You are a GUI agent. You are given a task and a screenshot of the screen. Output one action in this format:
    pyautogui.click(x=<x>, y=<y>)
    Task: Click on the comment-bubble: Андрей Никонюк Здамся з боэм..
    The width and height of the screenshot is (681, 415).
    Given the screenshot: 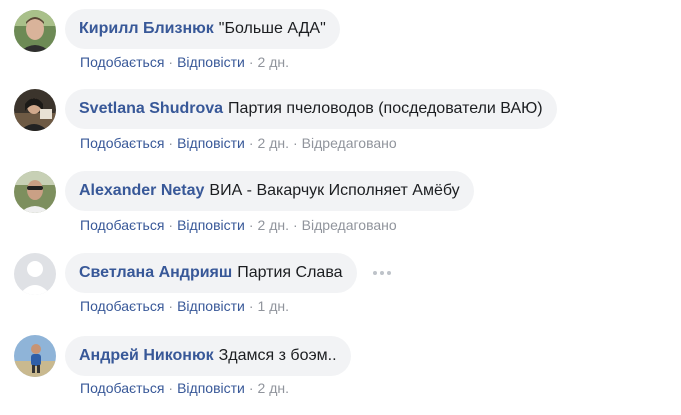 What is the action you would take?
    pyautogui.click(x=208, y=356)
    